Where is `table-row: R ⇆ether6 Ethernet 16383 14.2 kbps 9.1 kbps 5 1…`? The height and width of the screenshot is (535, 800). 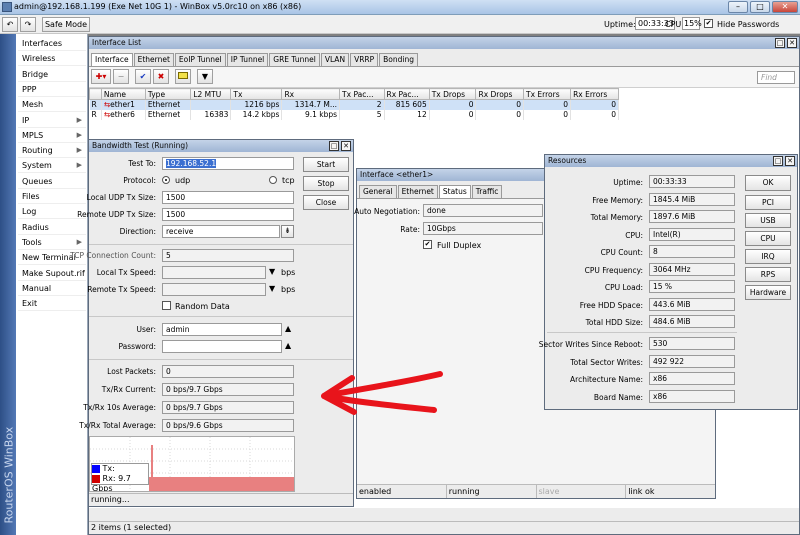
table-row: R ⇆ether6 Ethernet 16383 14.2 kbps 9.1 kbps 5 1… is located at coordinates (354, 114).